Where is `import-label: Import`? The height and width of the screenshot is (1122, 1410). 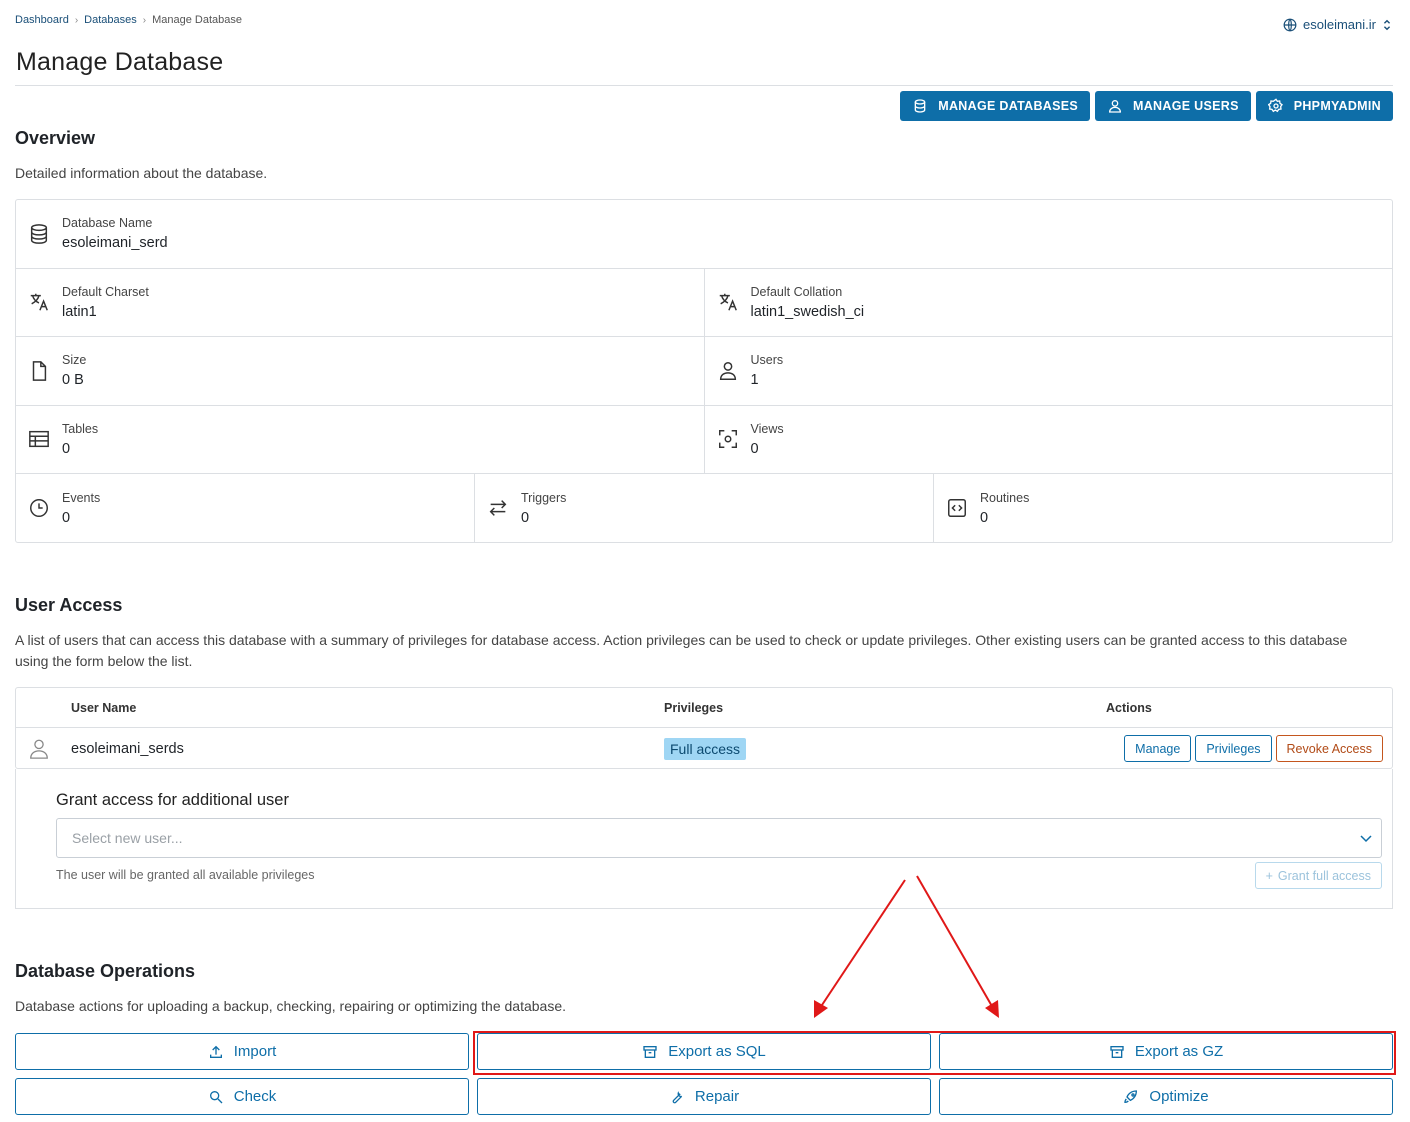 import-label: Import is located at coordinates (255, 1051).